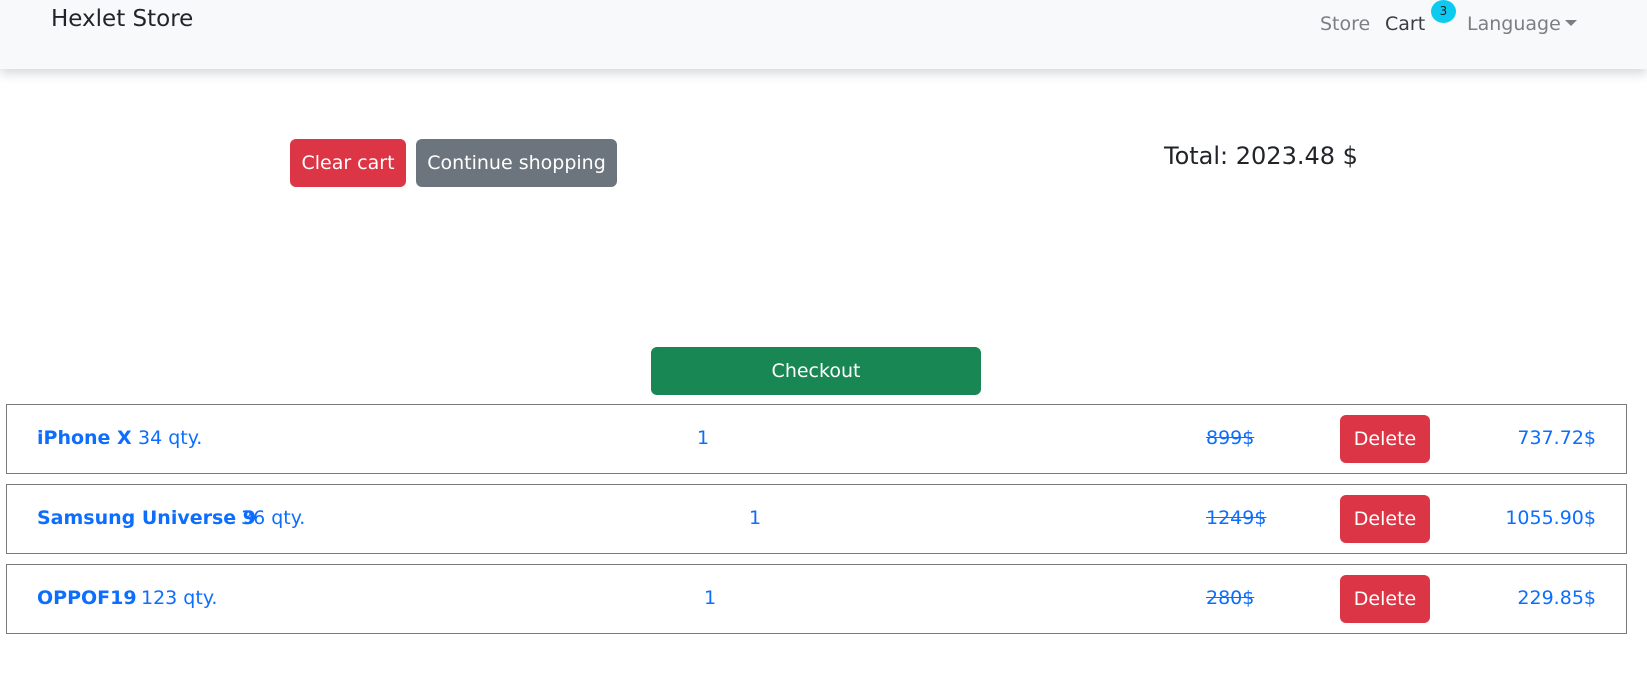  I want to click on cart-item-row: iPhone X 34 qty. 1 899$ Delete 737.72$, so click(816, 439).